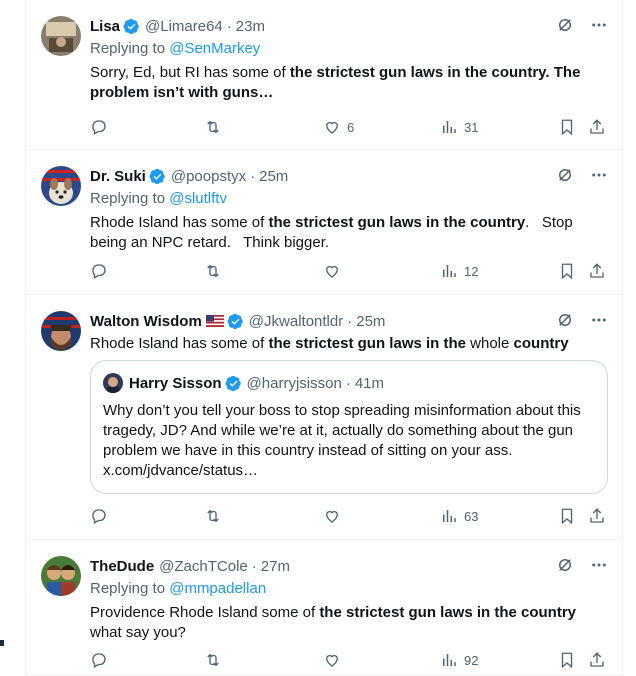 This screenshot has width=636, height=676. I want to click on mention-link: @mmpadellan, so click(217, 588).